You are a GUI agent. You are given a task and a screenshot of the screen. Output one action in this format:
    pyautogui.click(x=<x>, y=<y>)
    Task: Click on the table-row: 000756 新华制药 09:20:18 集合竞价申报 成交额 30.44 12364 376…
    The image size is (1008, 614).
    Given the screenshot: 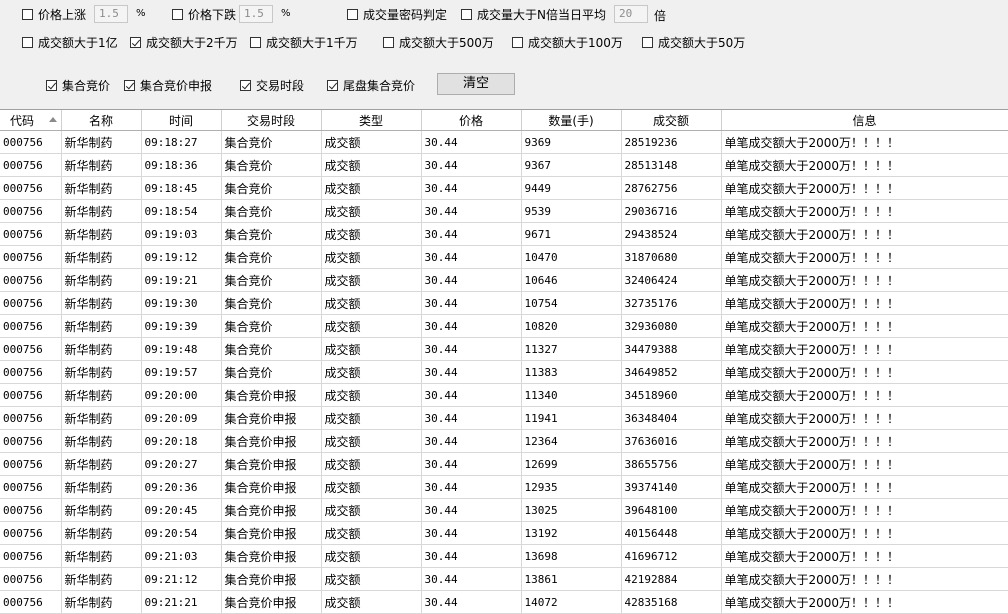 What is the action you would take?
    pyautogui.click(x=504, y=441)
    